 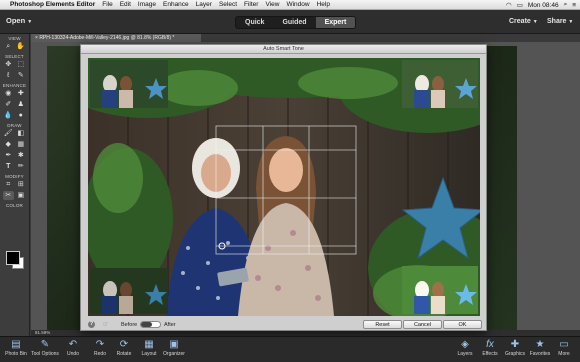 What do you see at coordinates (283, 324) in the screenshot?
I see `dialog-footer: ? ☞ Before After Reset Cancel OK` at bounding box center [283, 324].